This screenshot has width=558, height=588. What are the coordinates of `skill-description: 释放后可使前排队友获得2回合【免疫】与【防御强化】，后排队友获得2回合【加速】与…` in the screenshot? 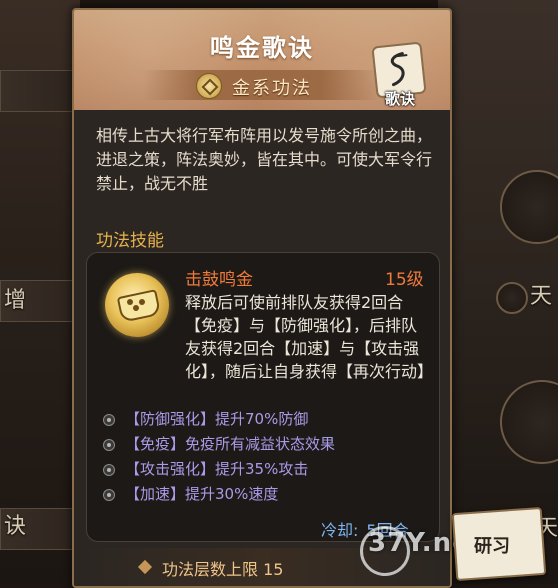 It's located at (309, 337).